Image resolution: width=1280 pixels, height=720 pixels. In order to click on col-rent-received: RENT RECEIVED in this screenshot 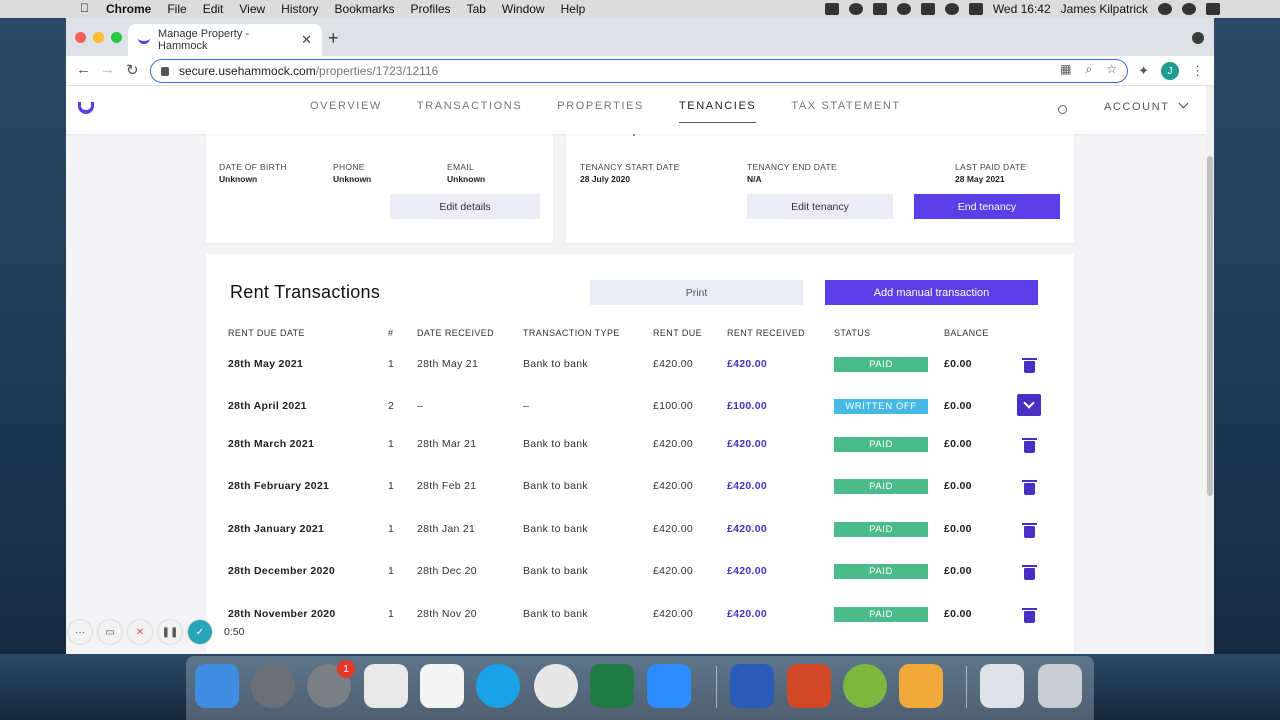, I will do `click(766, 333)`.